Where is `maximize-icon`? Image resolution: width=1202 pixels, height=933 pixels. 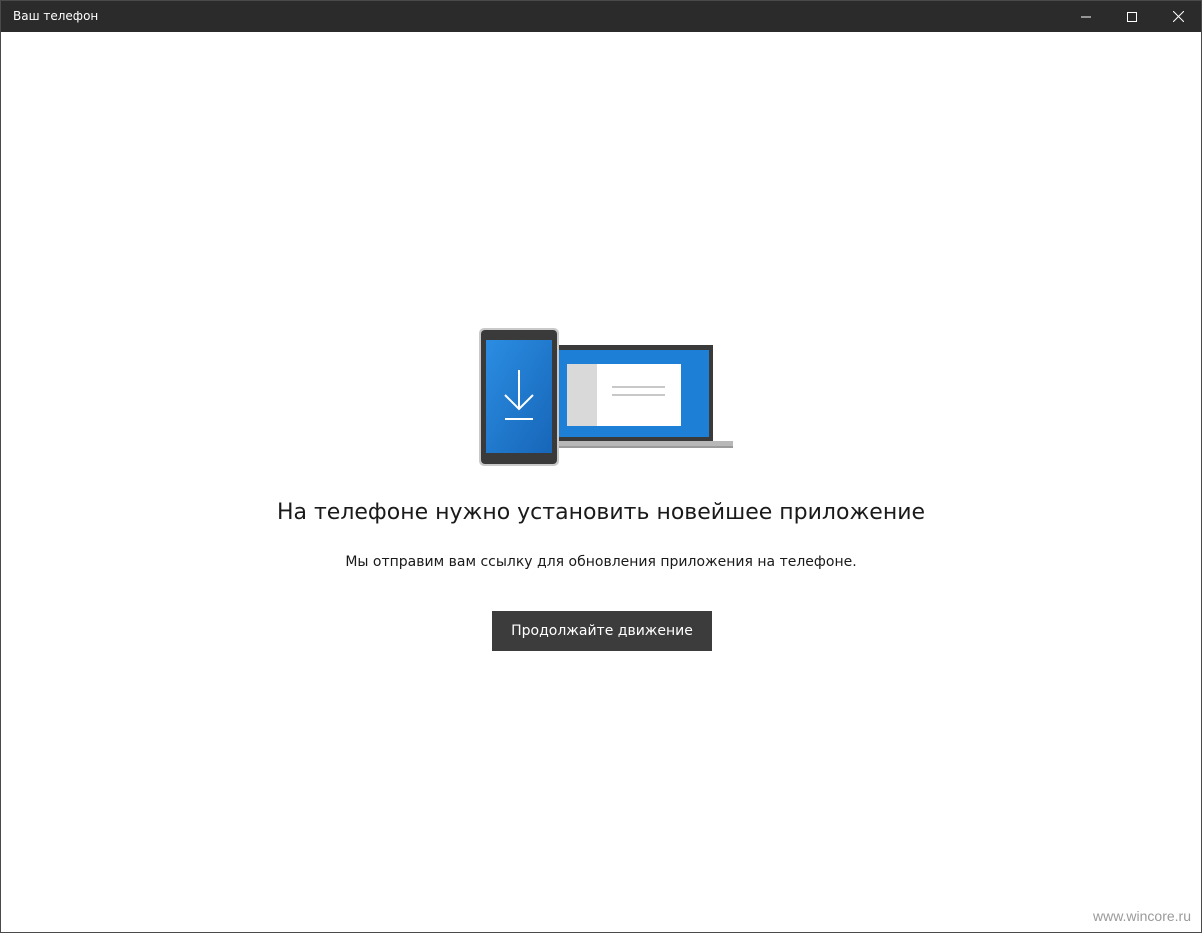 maximize-icon is located at coordinates (1132, 16).